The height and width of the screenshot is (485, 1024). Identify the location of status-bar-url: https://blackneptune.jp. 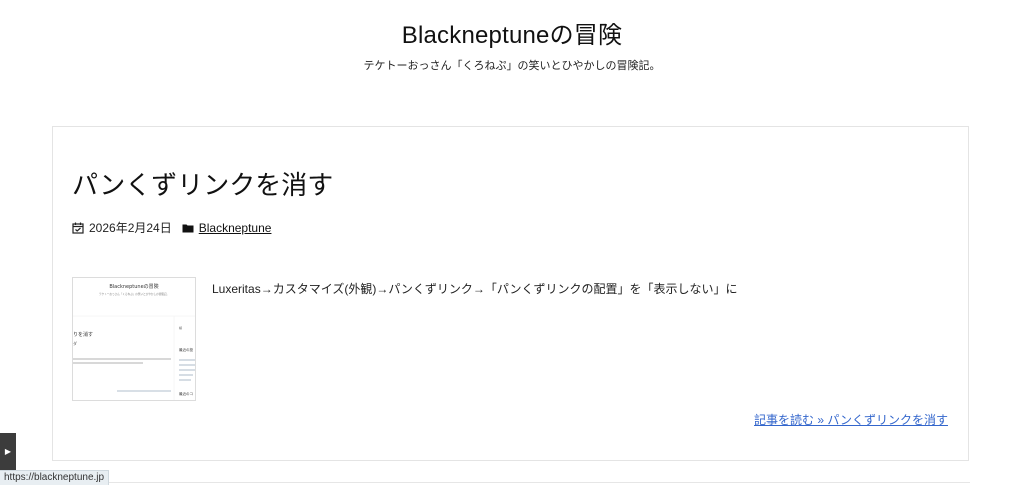
(55, 477).